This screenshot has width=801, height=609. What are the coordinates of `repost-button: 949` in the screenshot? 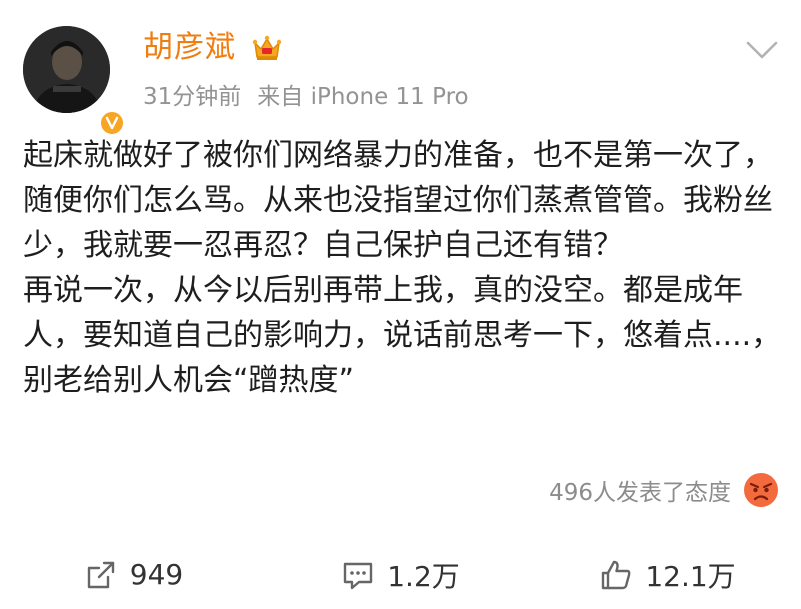 It's located at (133, 574).